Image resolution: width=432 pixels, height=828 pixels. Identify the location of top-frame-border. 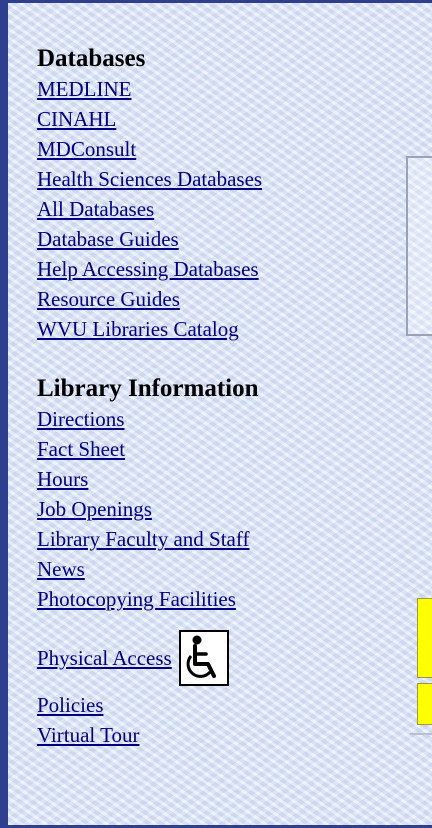
(216, 1).